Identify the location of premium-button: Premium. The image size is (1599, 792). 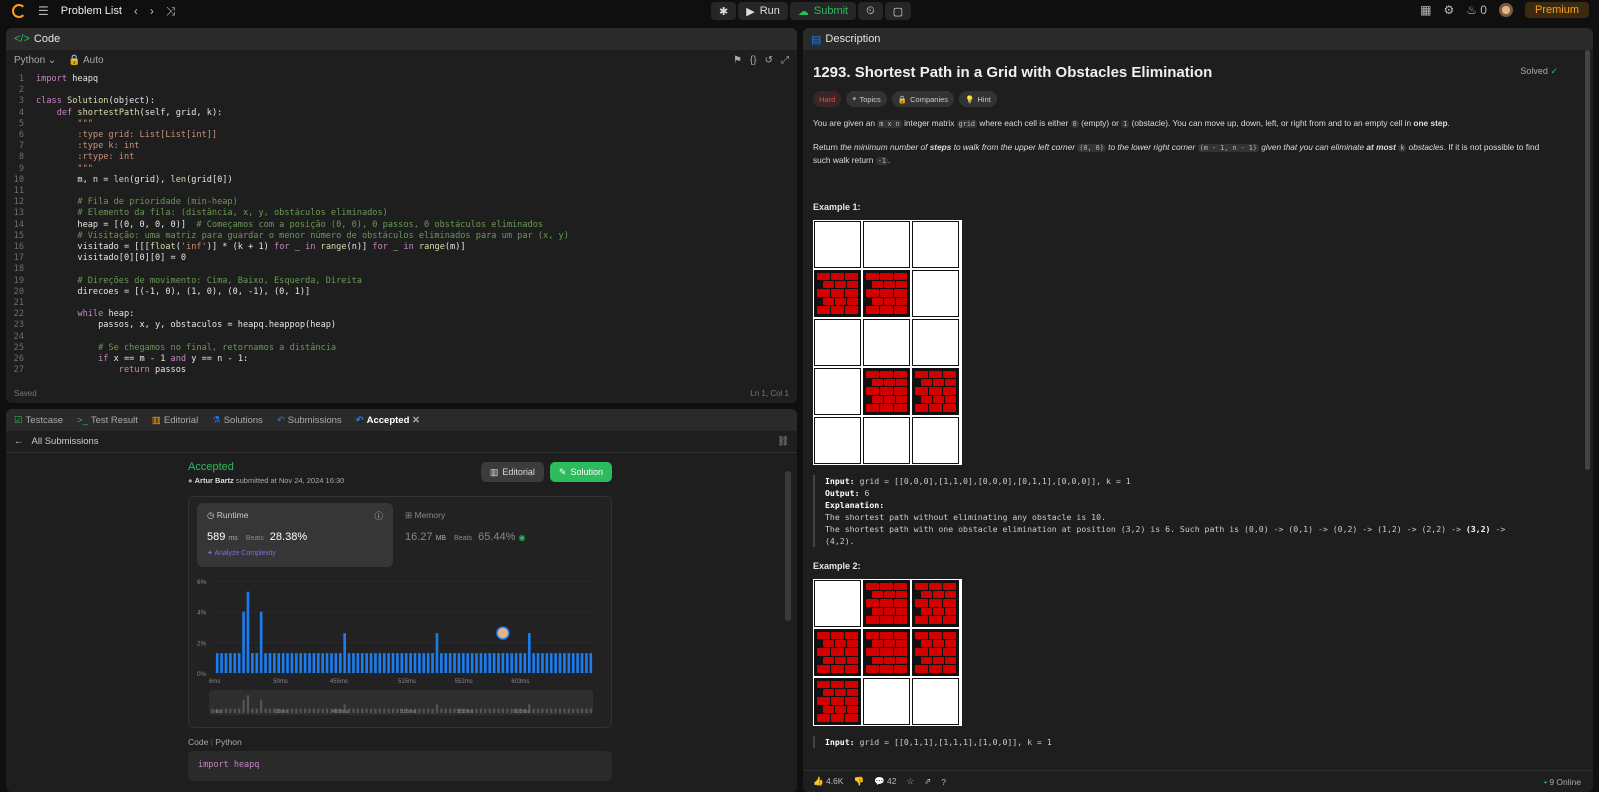
(1556, 10).